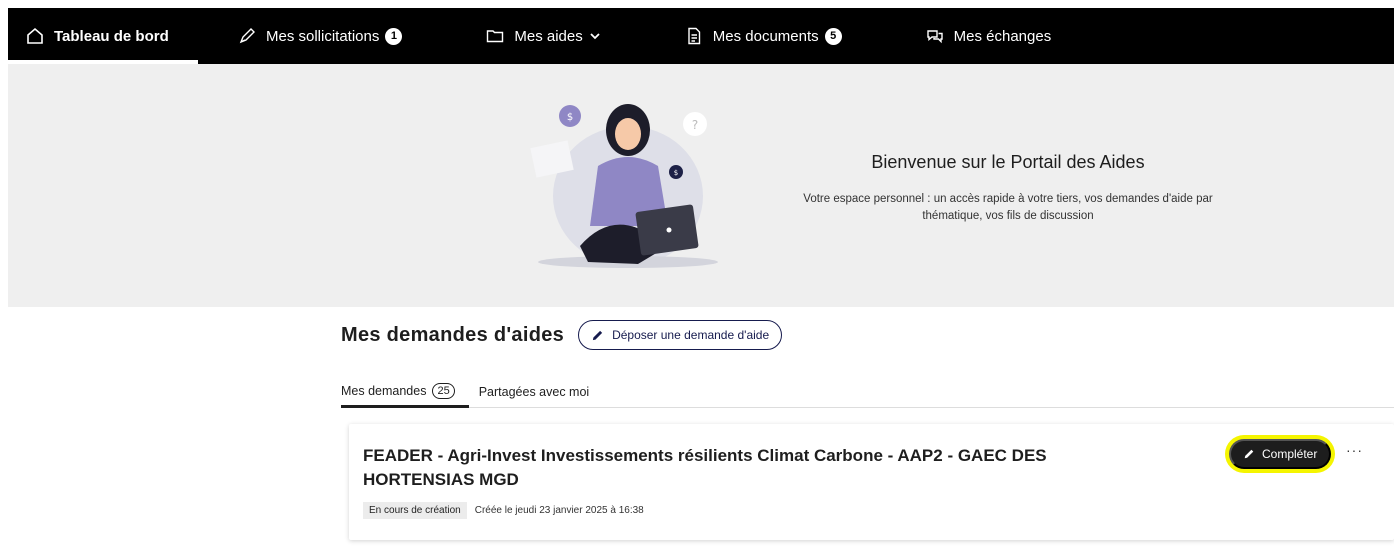 The height and width of the screenshot is (553, 1394). What do you see at coordinates (1002, 36) in the screenshot?
I see `nav-label: Mes échanges` at bounding box center [1002, 36].